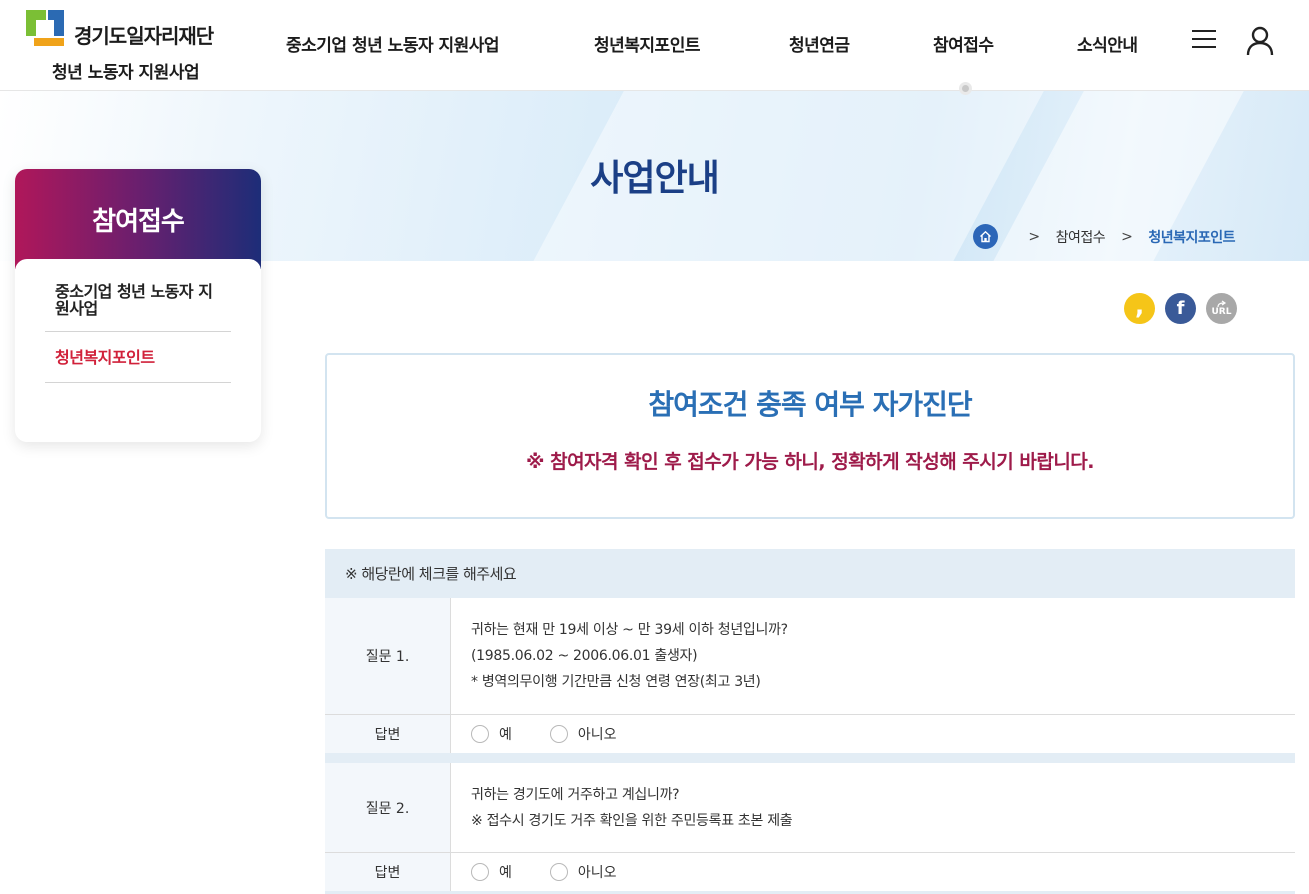  I want to click on q1-yes-radio: 예, so click(491, 734).